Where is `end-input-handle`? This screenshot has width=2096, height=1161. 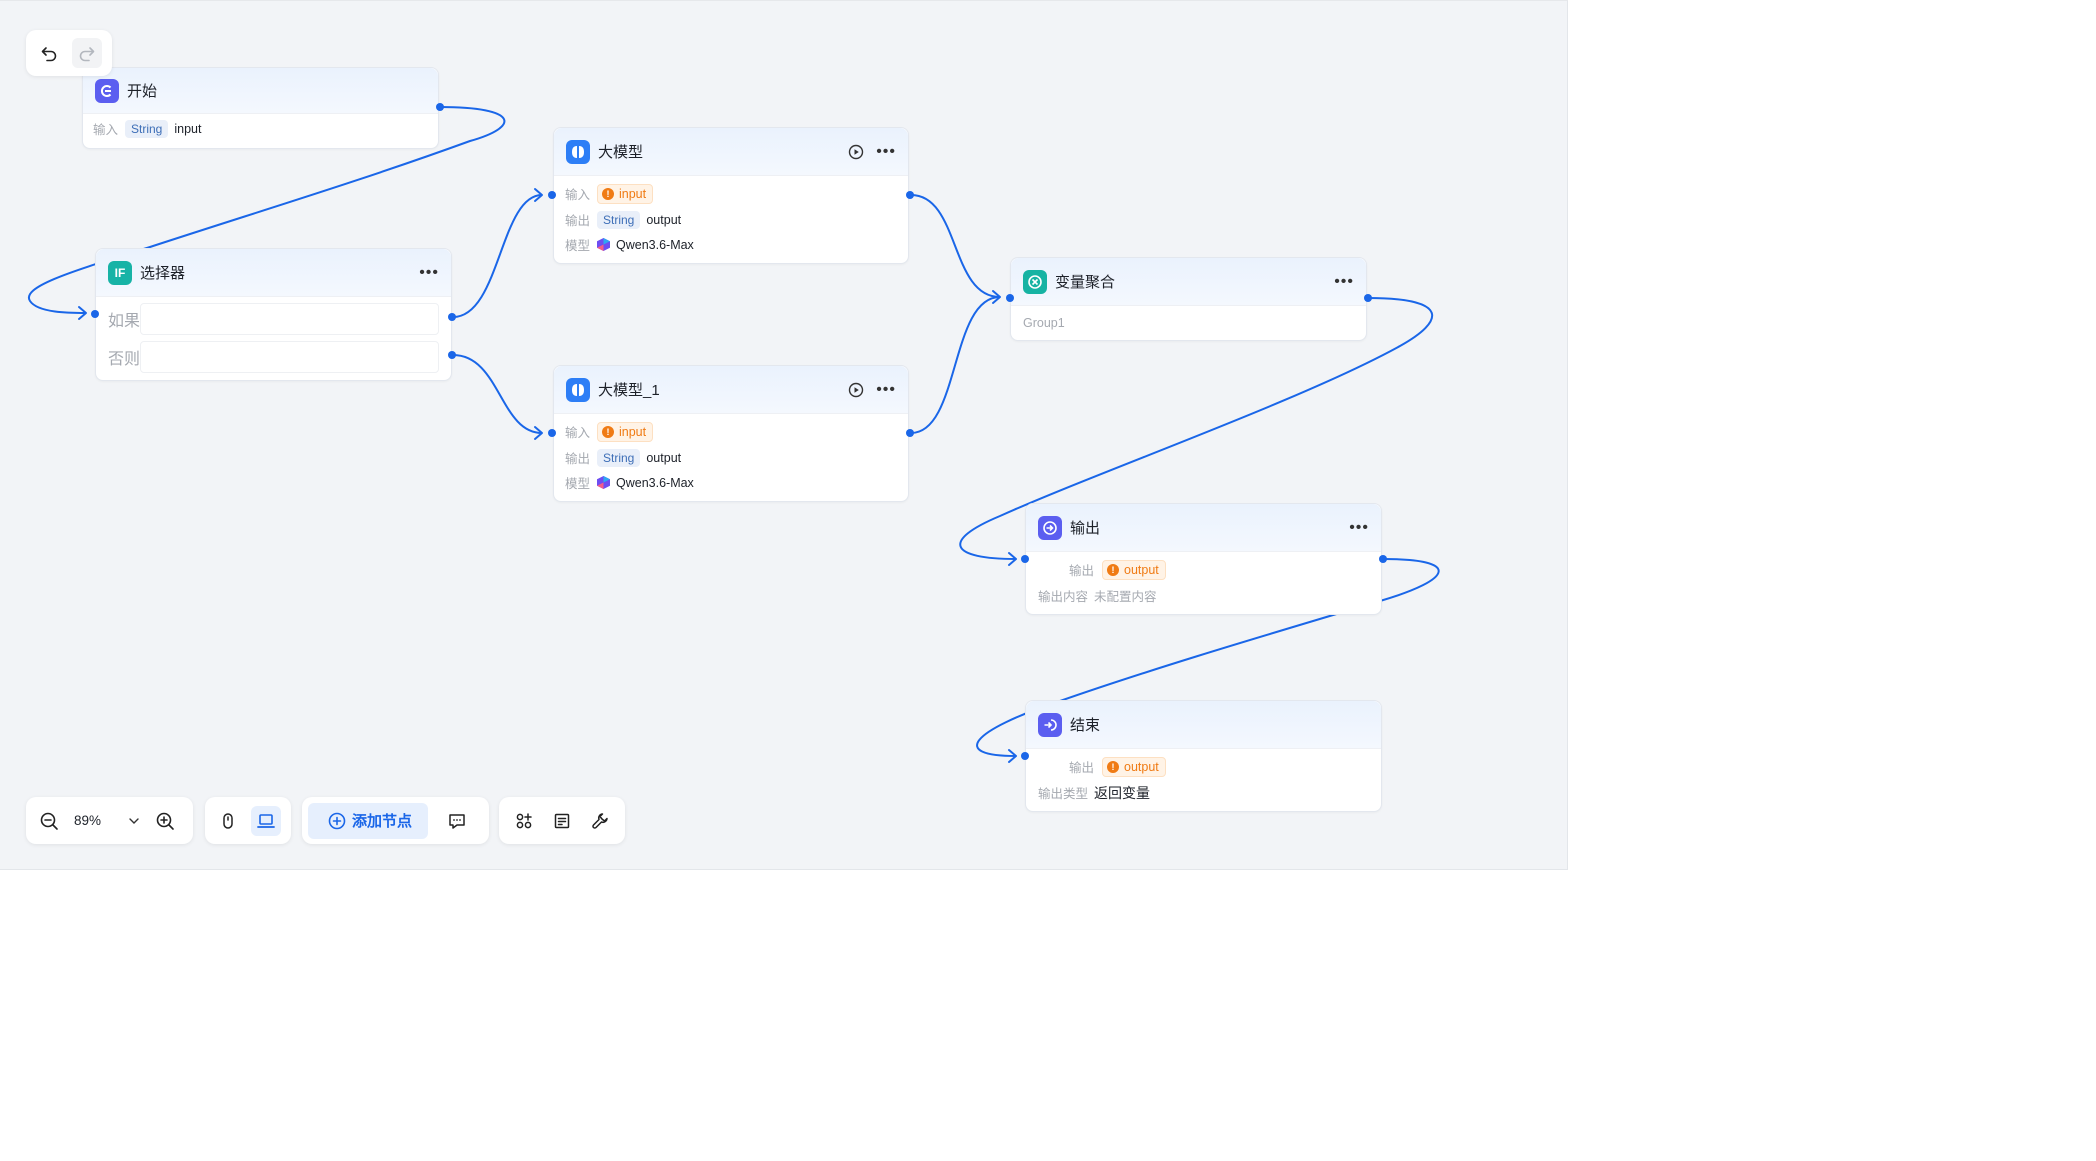 end-input-handle is located at coordinates (1025, 756).